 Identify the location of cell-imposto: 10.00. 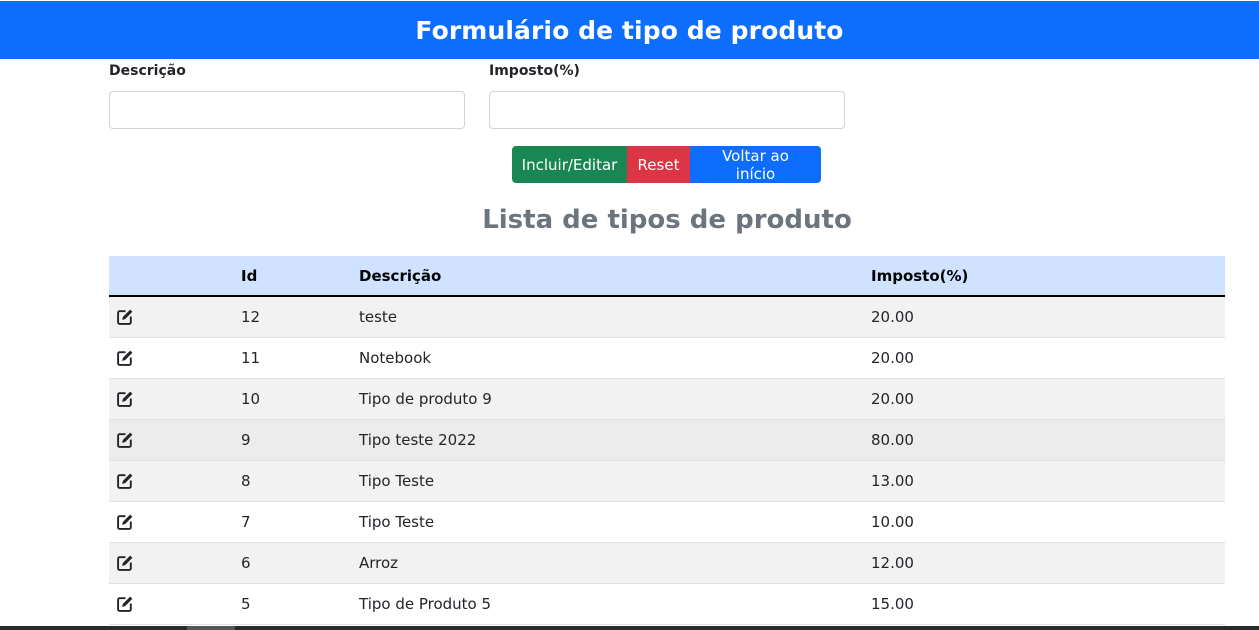
(892, 521).